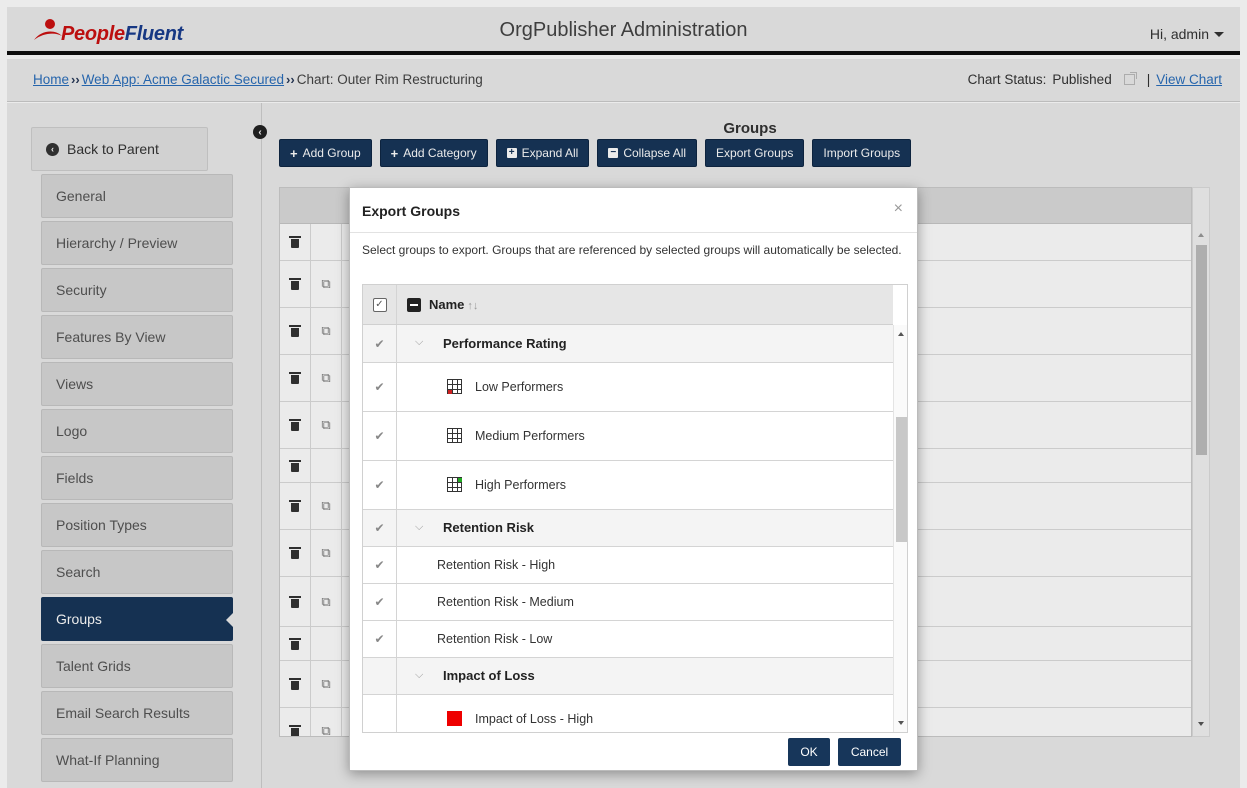 The image size is (1247, 788). What do you see at coordinates (489, 675) in the screenshot?
I see `category-label: Impact of Loss` at bounding box center [489, 675].